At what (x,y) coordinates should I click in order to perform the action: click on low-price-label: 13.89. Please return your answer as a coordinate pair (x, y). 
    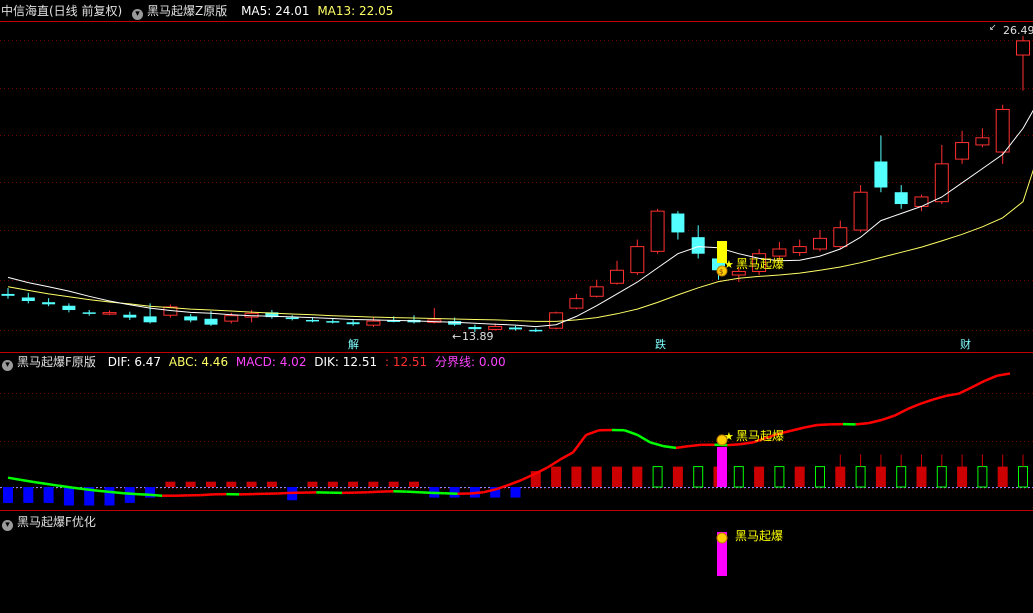
    Looking at the image, I should click on (478, 336).